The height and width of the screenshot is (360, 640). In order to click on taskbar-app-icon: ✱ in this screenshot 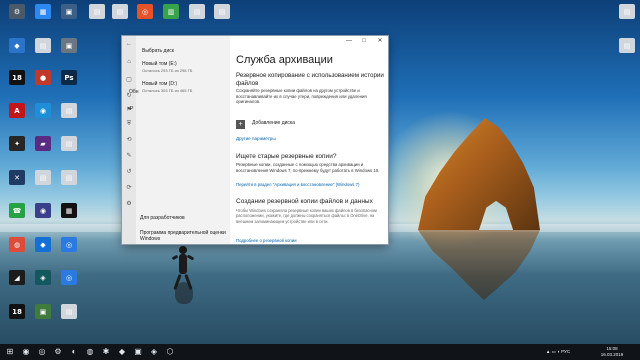, I will do `click(106, 352)`.